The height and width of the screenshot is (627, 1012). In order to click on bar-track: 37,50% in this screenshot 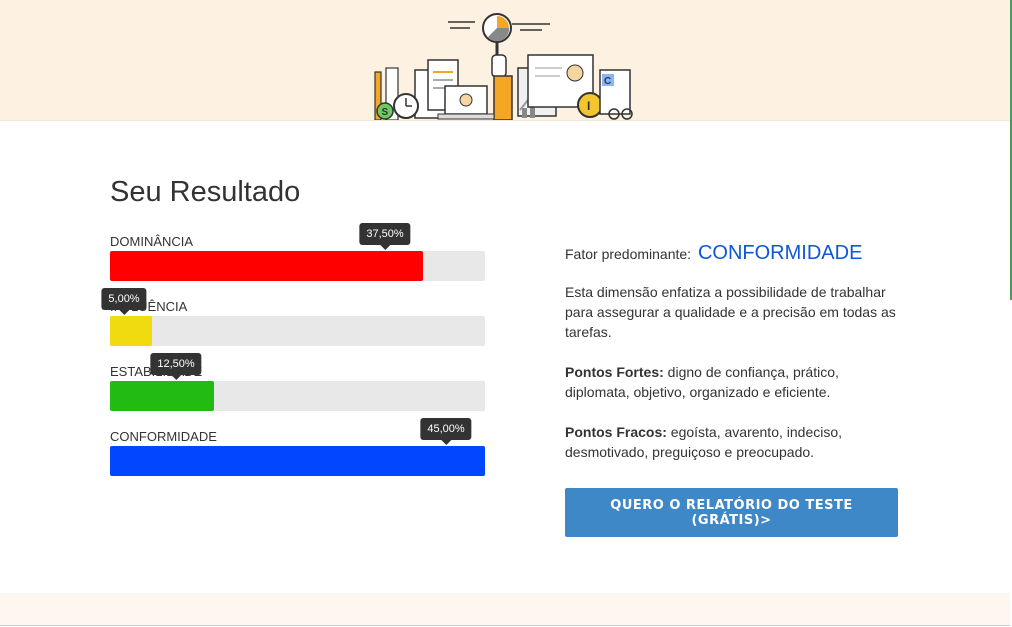, I will do `click(297, 252)`.